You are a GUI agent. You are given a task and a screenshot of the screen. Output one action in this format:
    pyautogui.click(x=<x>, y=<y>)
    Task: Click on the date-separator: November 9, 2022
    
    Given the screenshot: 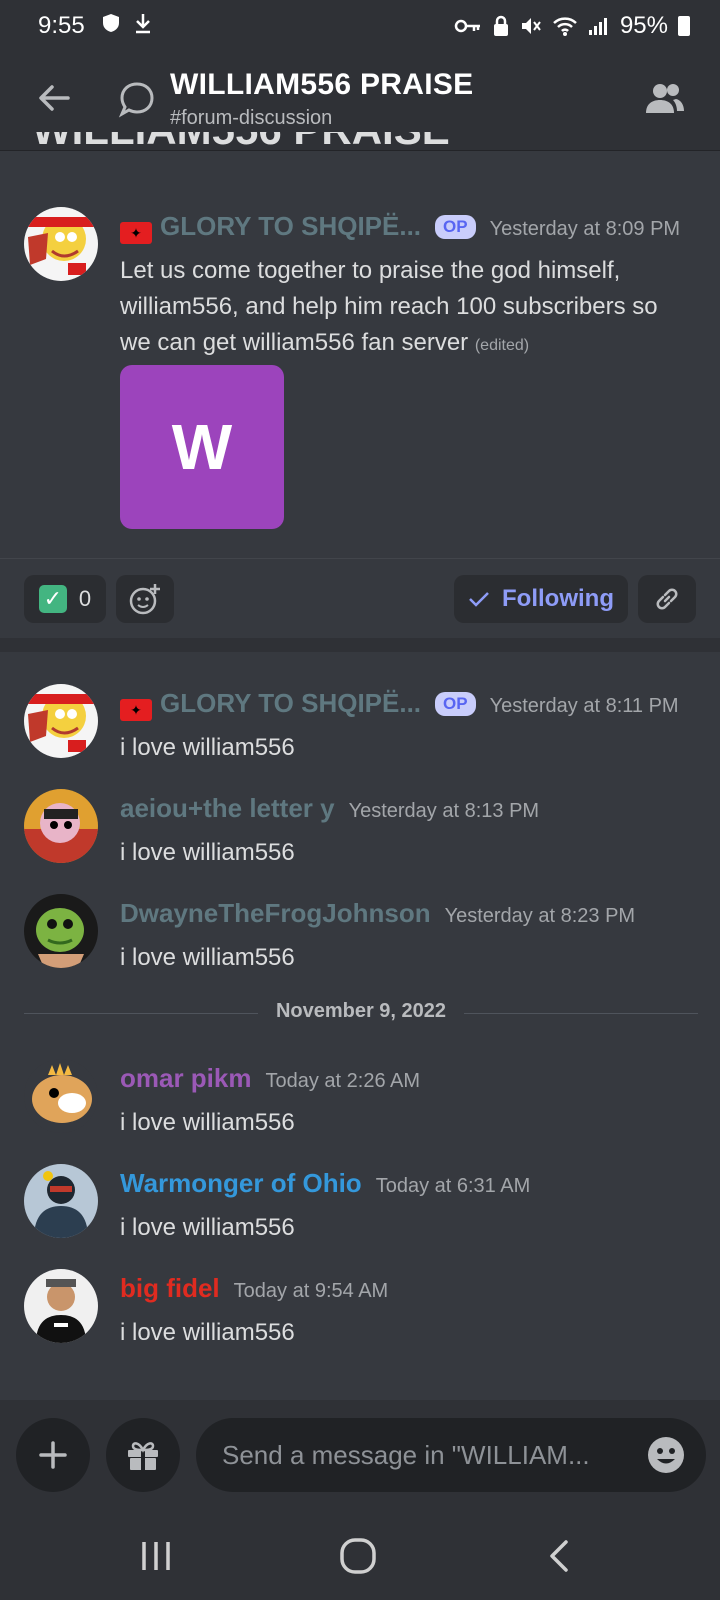 What is the action you would take?
    pyautogui.click(x=361, y=1013)
    